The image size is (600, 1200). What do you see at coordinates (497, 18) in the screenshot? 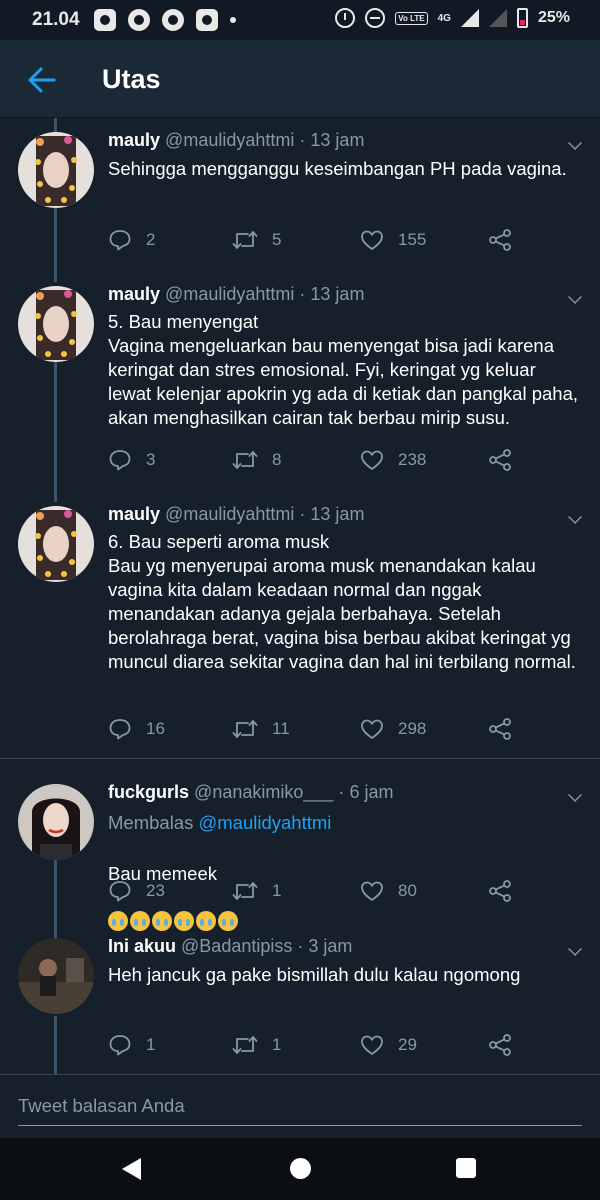
I see `signal-secondary-icon` at bounding box center [497, 18].